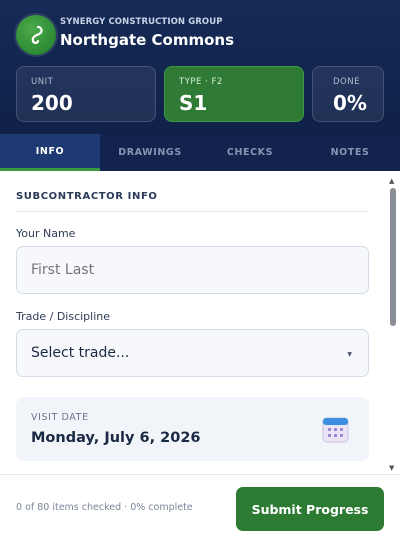 Image resolution: width=400 pixels, height=540 pixels. I want to click on project-title: Northgate Commons, so click(147, 40).